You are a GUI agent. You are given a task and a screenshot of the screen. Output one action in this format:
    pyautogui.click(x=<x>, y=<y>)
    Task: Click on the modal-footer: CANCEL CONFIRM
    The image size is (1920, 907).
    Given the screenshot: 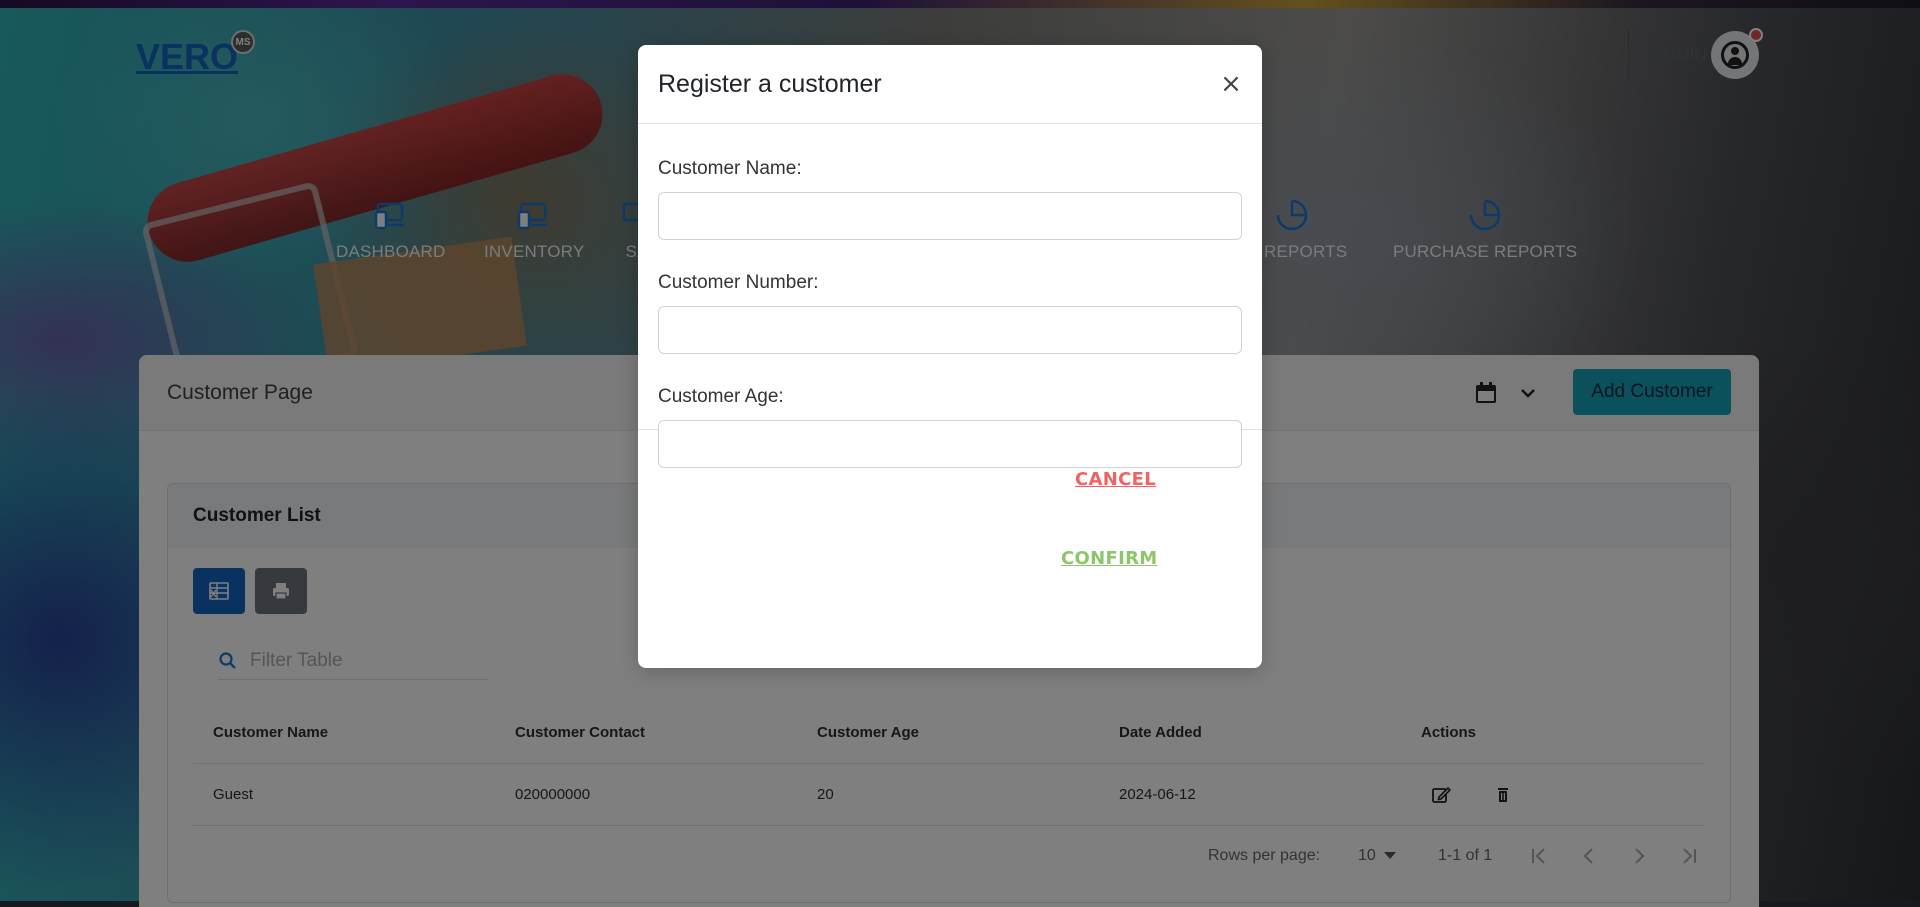 What is the action you would take?
    pyautogui.click(x=950, y=548)
    